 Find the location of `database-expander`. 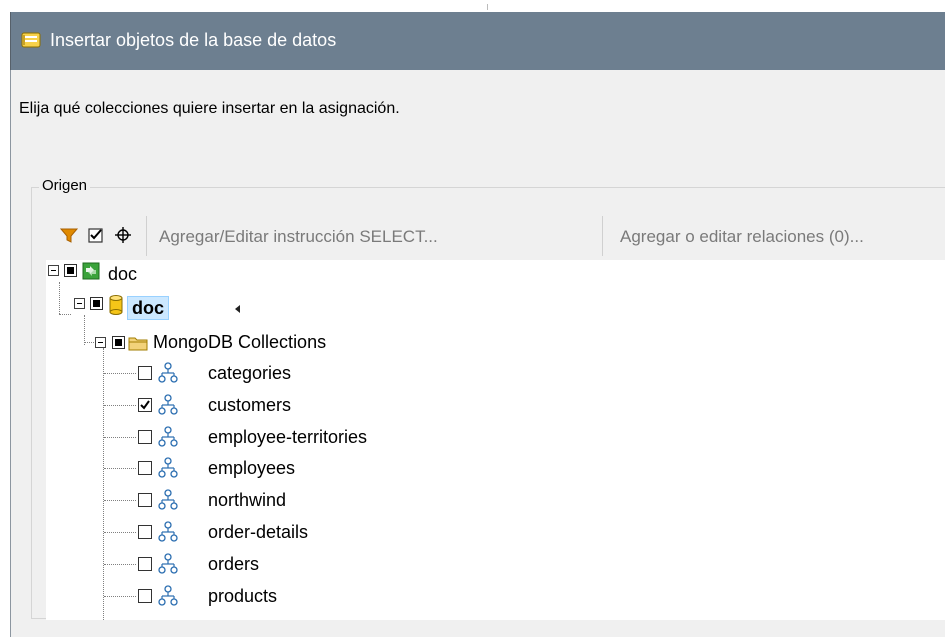

database-expander is located at coordinates (79, 303).